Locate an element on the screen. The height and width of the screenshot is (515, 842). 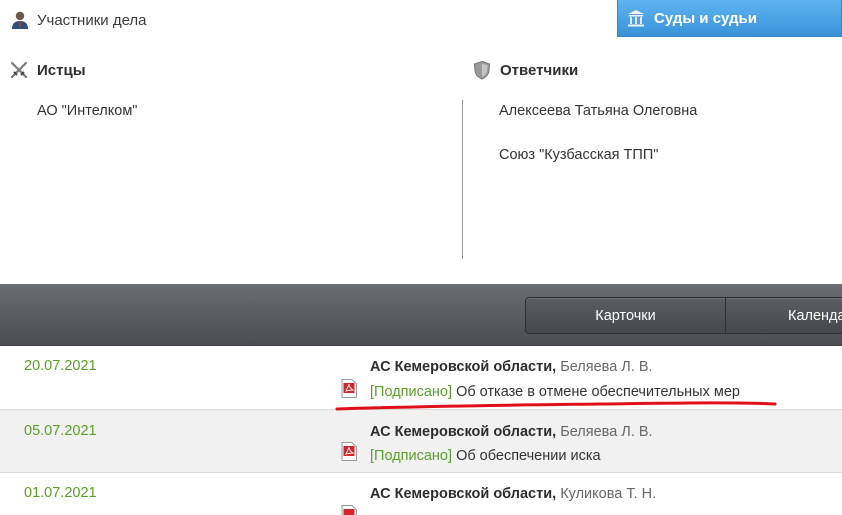
courts-and-judges-tab: Суды и судьи is located at coordinates (729, 18).